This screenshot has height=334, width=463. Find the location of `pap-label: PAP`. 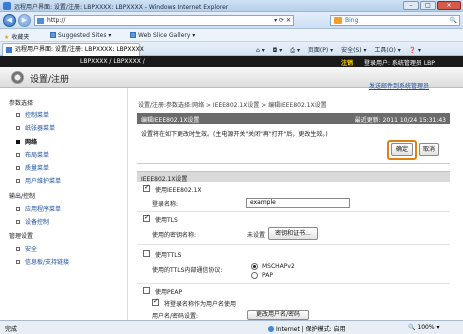

pap-label: PAP is located at coordinates (267, 275).